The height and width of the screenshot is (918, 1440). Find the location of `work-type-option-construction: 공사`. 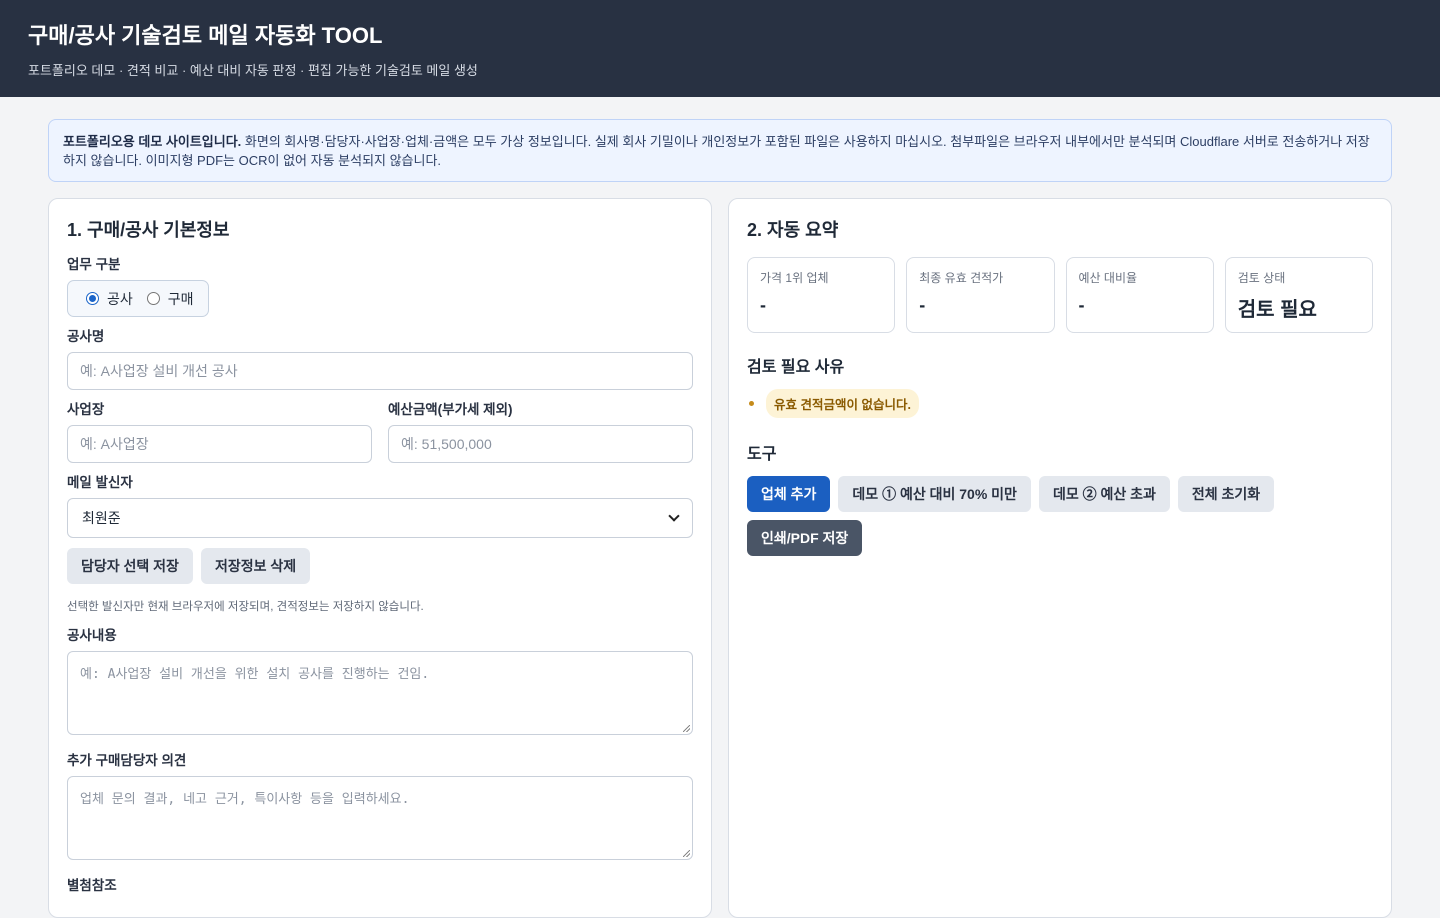

work-type-option-construction: 공사 is located at coordinates (109, 299).